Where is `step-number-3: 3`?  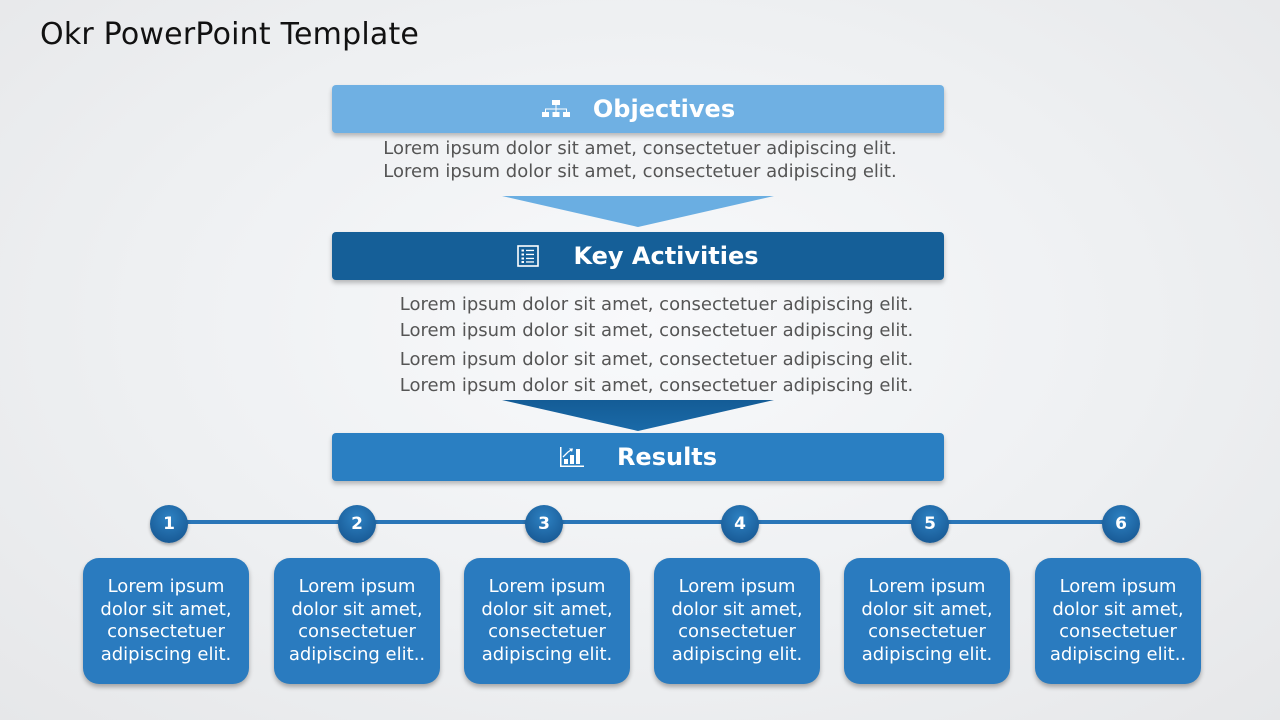 step-number-3: 3 is located at coordinates (544, 524).